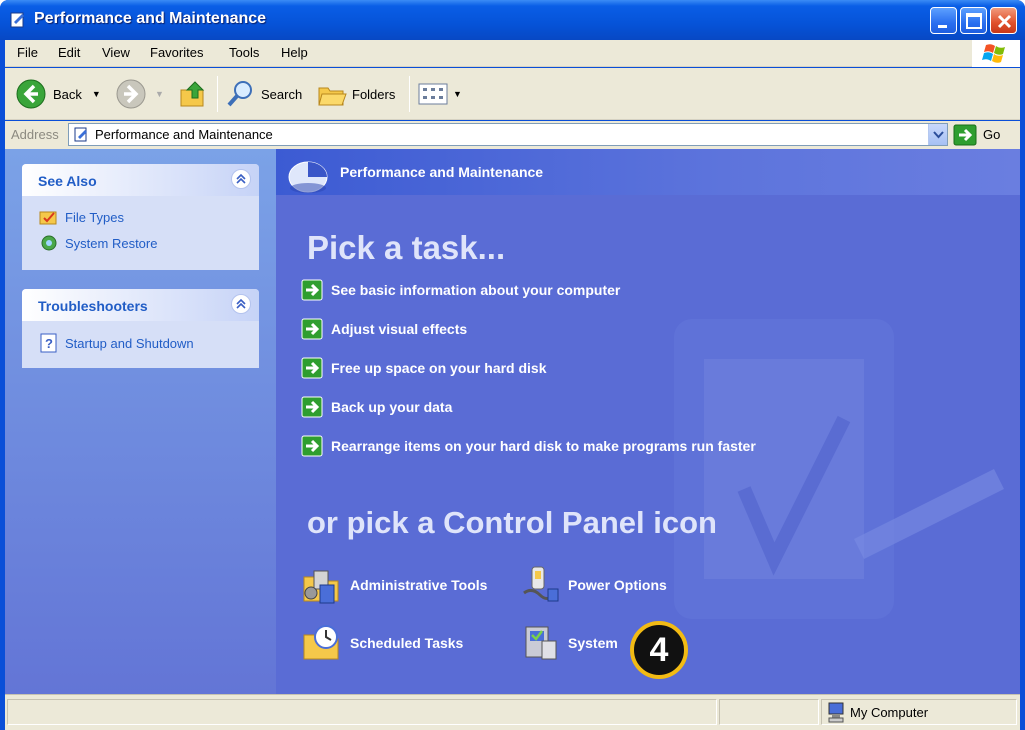  What do you see at coordinates (648, 172) in the screenshot?
I see `category-header: Performance and Maintenance` at bounding box center [648, 172].